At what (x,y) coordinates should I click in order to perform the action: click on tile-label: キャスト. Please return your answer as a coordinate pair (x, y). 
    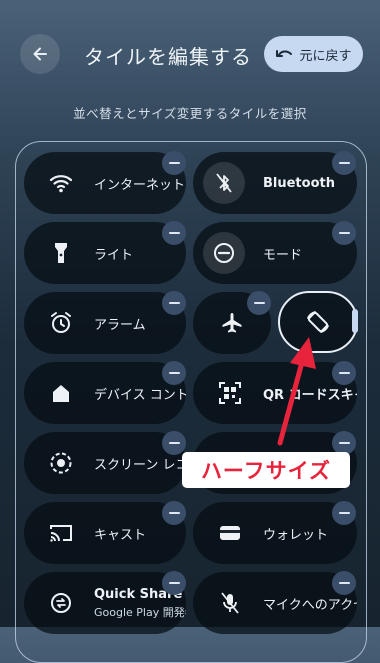
    Looking at the image, I should click on (120, 535).